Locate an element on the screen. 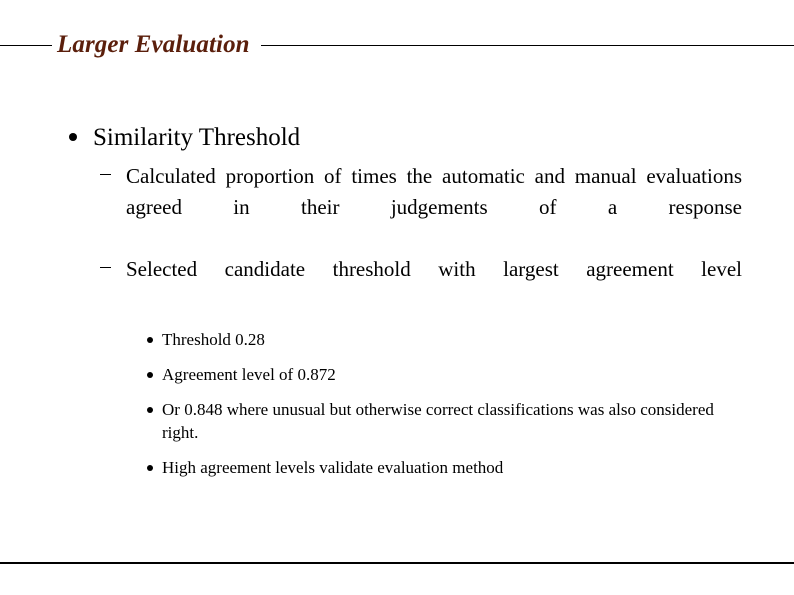  bullet-level3-item: Threshold 0.28 is located at coordinates (397, 339).